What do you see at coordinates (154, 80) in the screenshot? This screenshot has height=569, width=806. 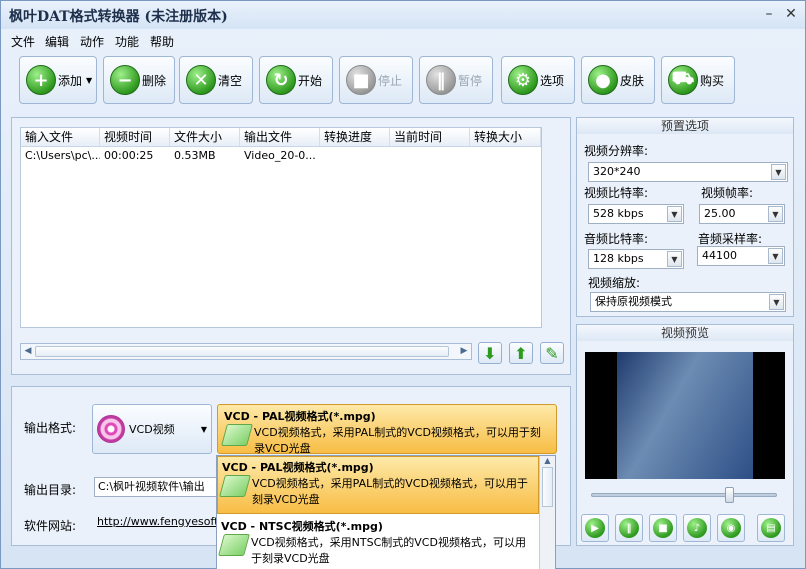 I see `delete-label: 删除` at bounding box center [154, 80].